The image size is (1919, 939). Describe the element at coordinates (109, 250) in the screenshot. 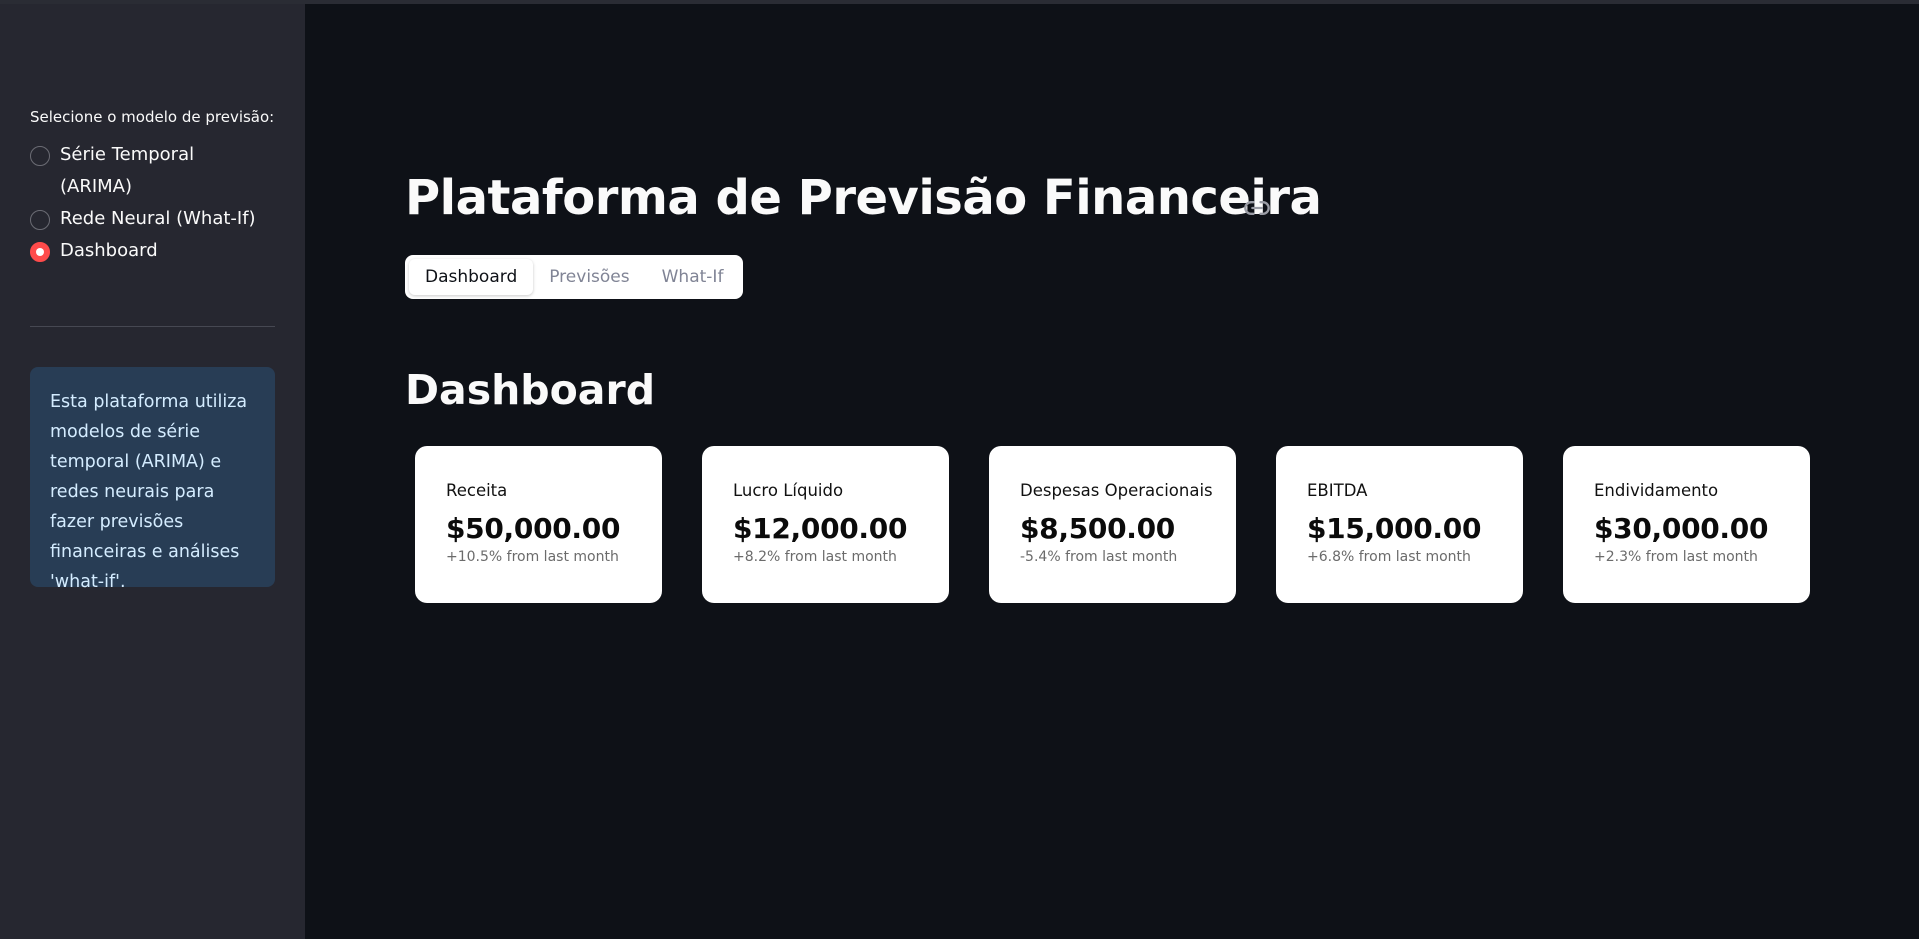

I see `radio-option-label: Dashboard` at that location.